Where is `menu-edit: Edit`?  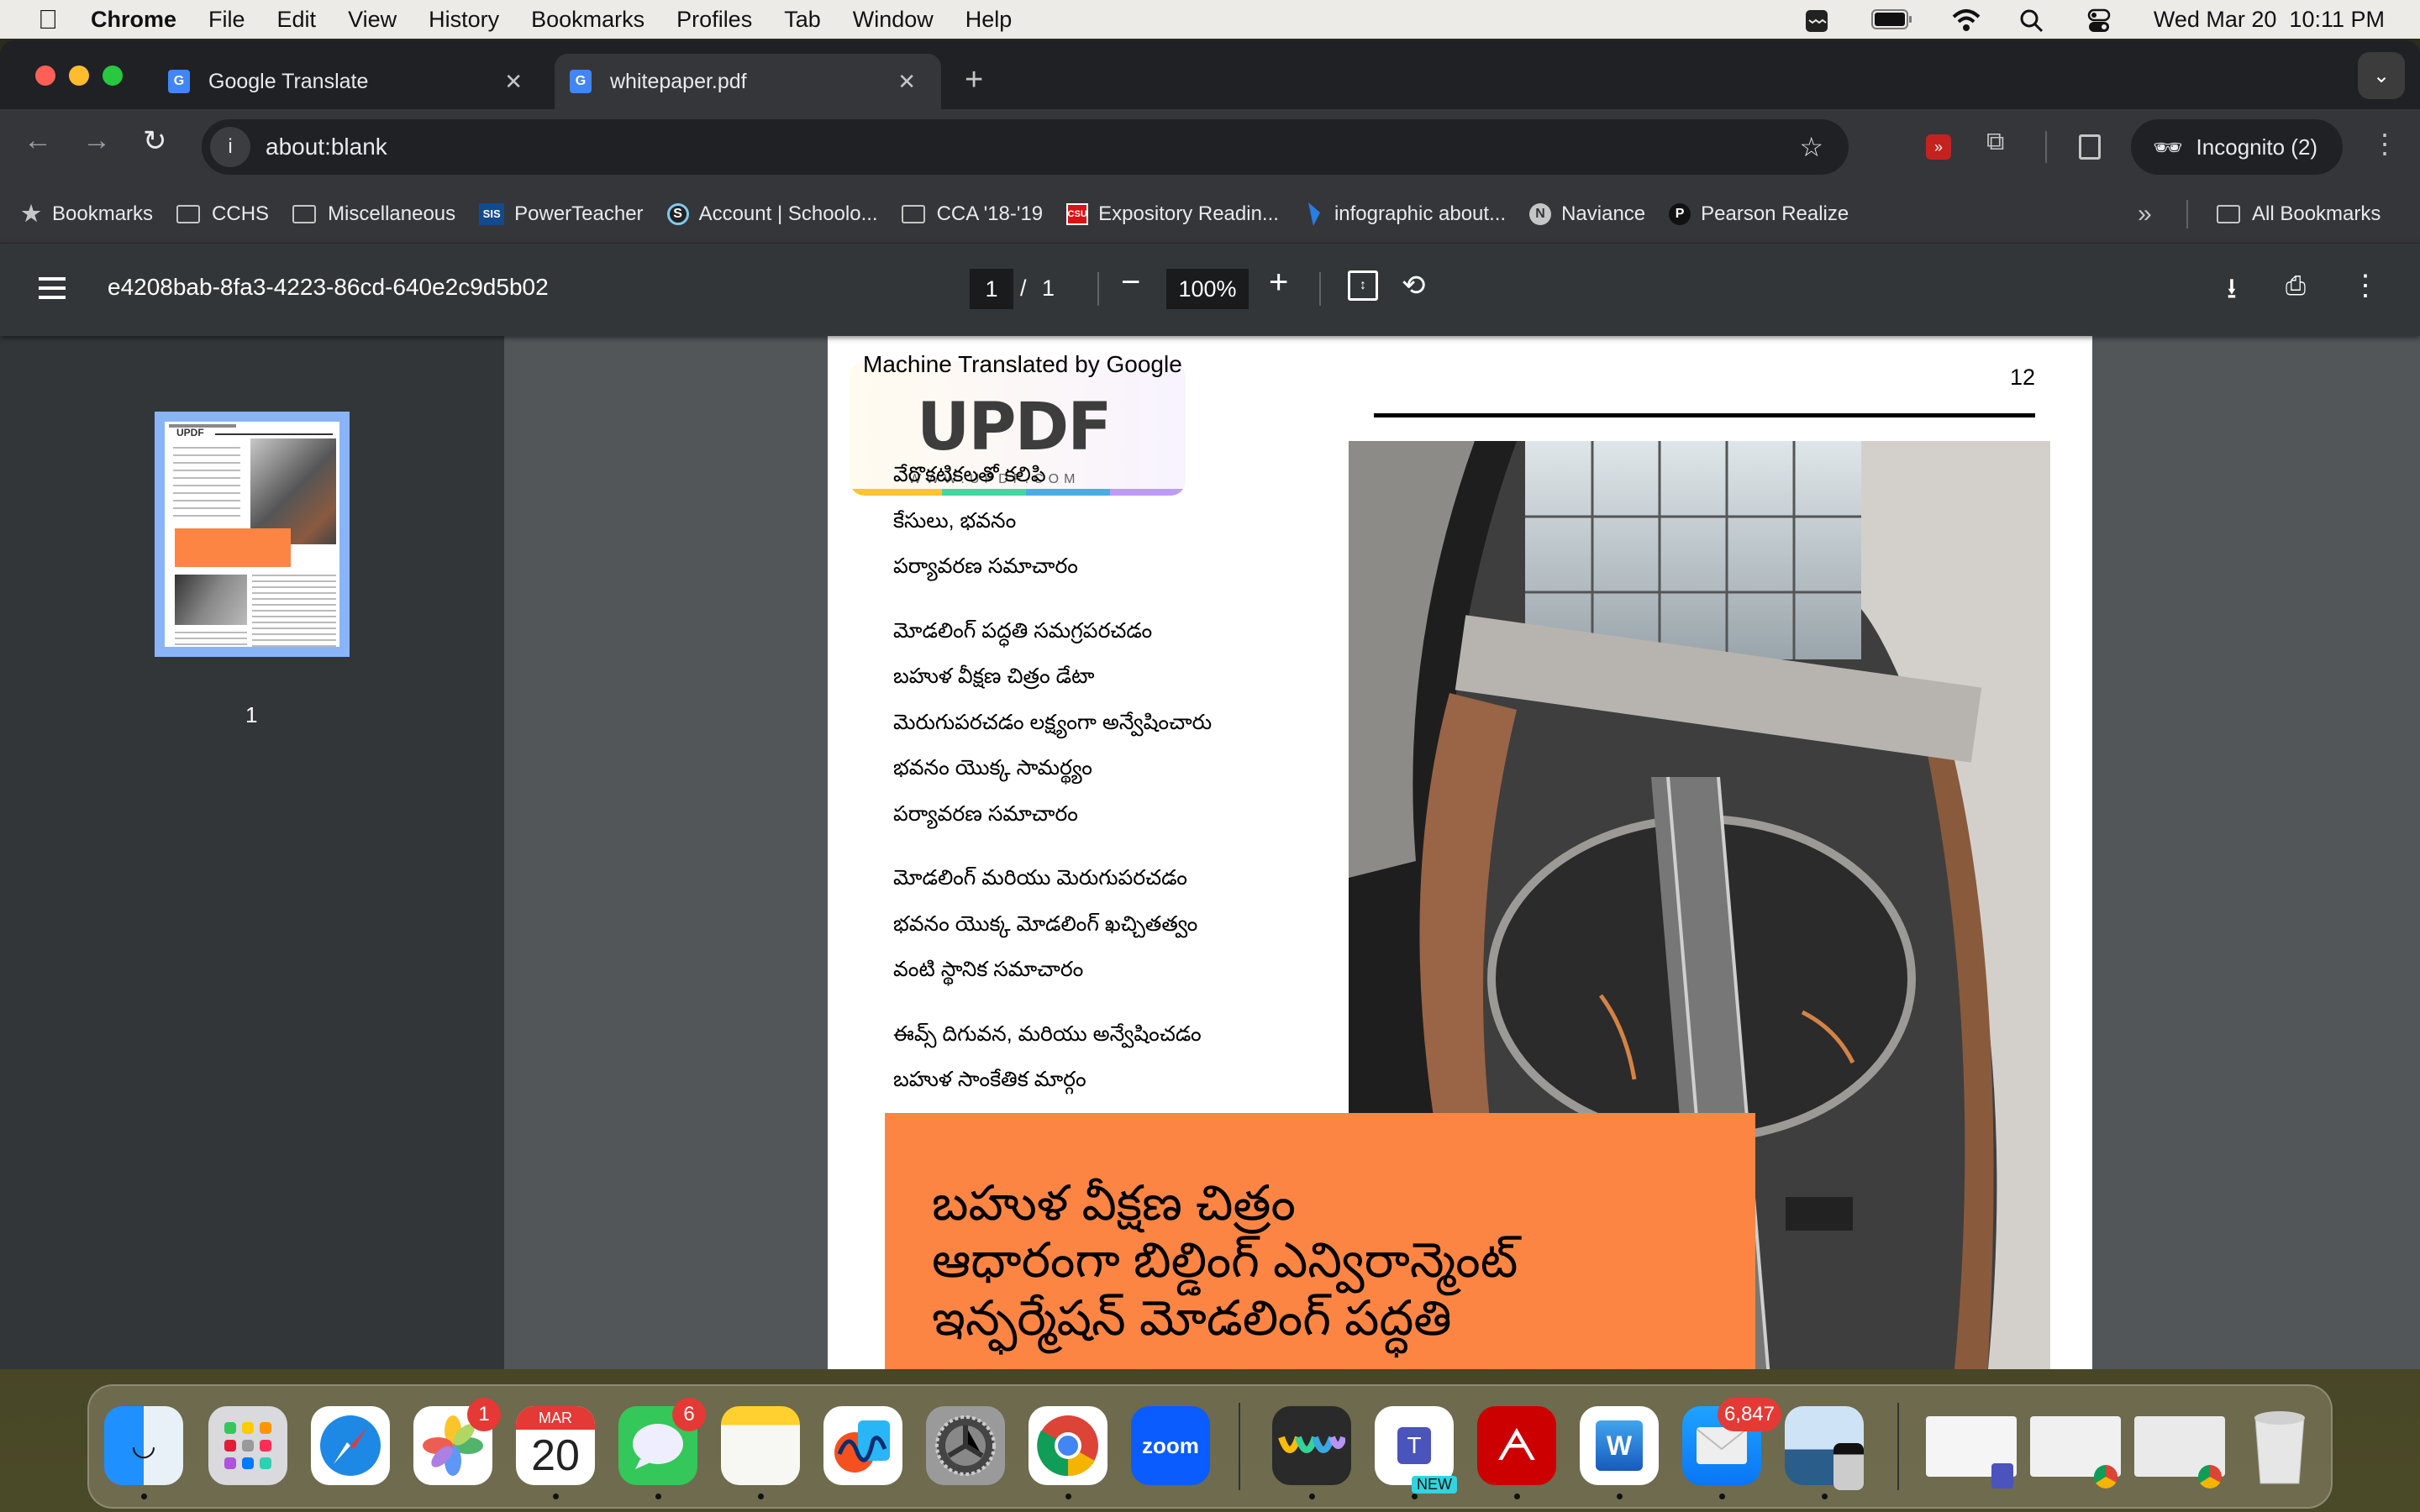 menu-edit: Edit is located at coordinates (297, 20).